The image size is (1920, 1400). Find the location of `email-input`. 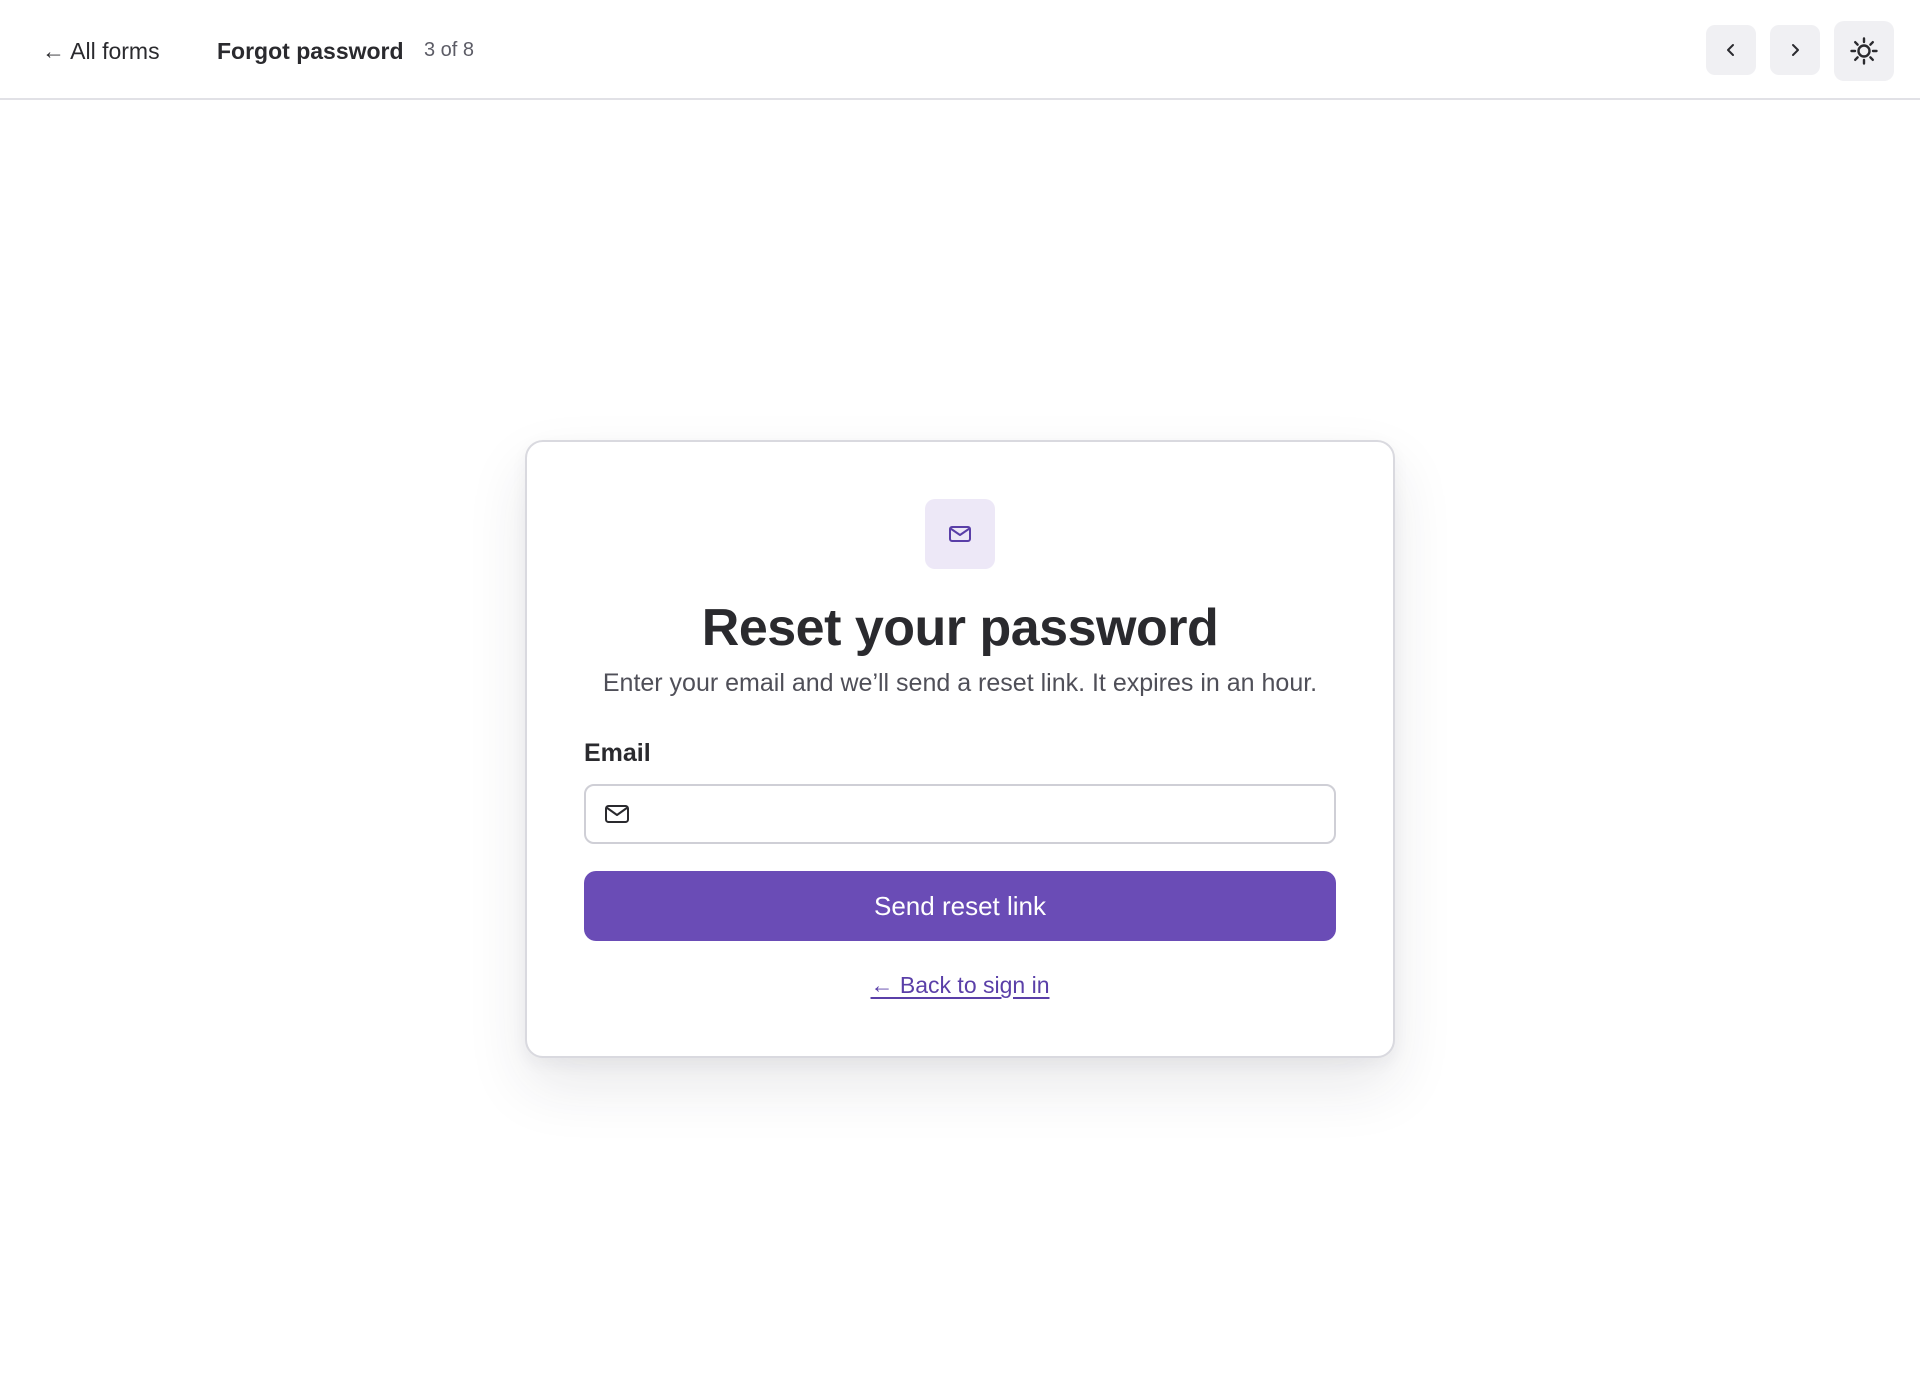

email-input is located at coordinates (986, 814).